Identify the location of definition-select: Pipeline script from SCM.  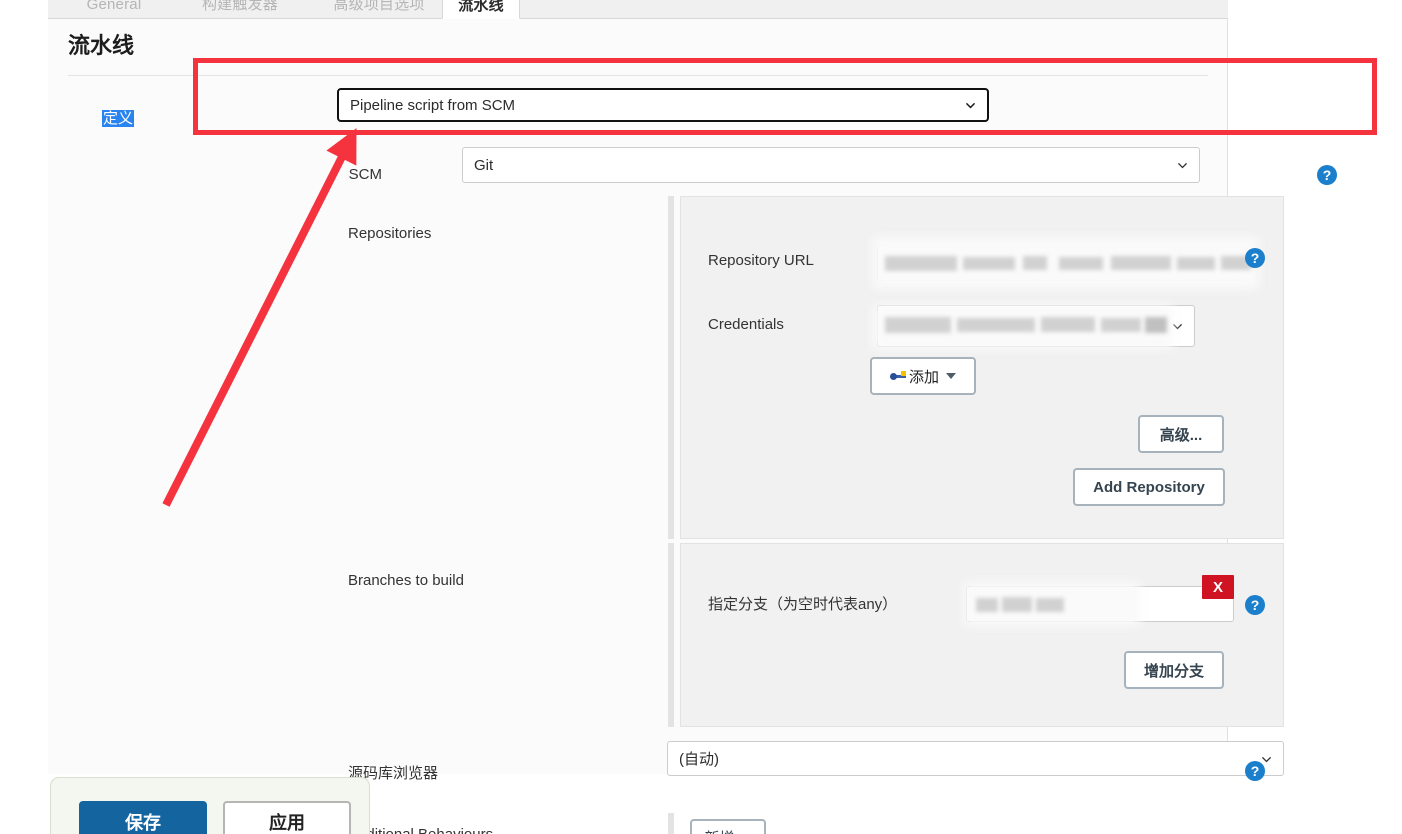
(663, 105).